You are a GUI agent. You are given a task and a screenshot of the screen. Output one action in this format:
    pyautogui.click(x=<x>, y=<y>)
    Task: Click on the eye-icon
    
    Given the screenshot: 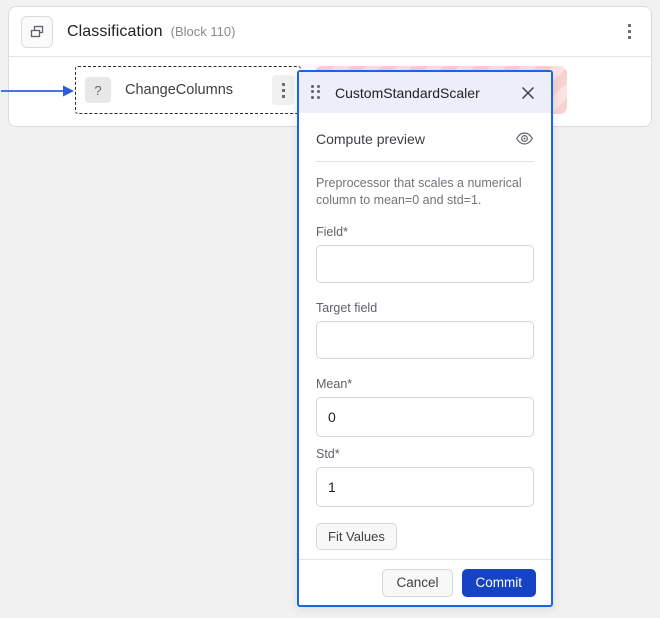 What is the action you would take?
    pyautogui.click(x=524, y=138)
    